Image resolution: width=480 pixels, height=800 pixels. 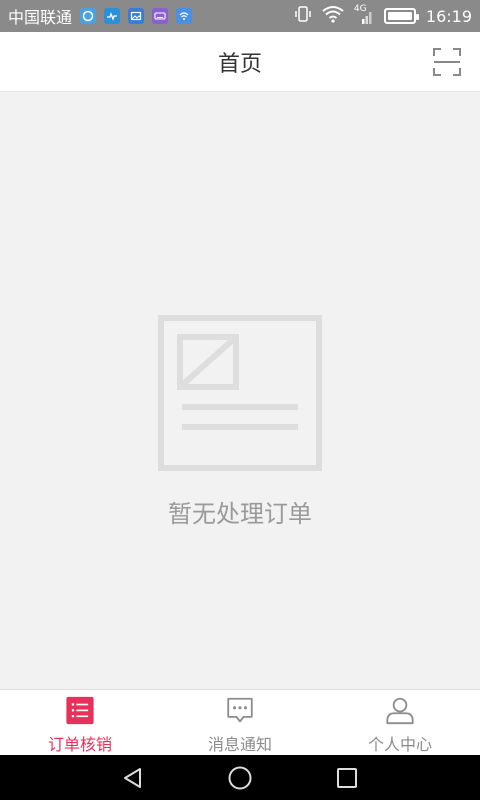 I want to click on status-bar: 中国联通 4G 16:19, so click(x=240, y=16).